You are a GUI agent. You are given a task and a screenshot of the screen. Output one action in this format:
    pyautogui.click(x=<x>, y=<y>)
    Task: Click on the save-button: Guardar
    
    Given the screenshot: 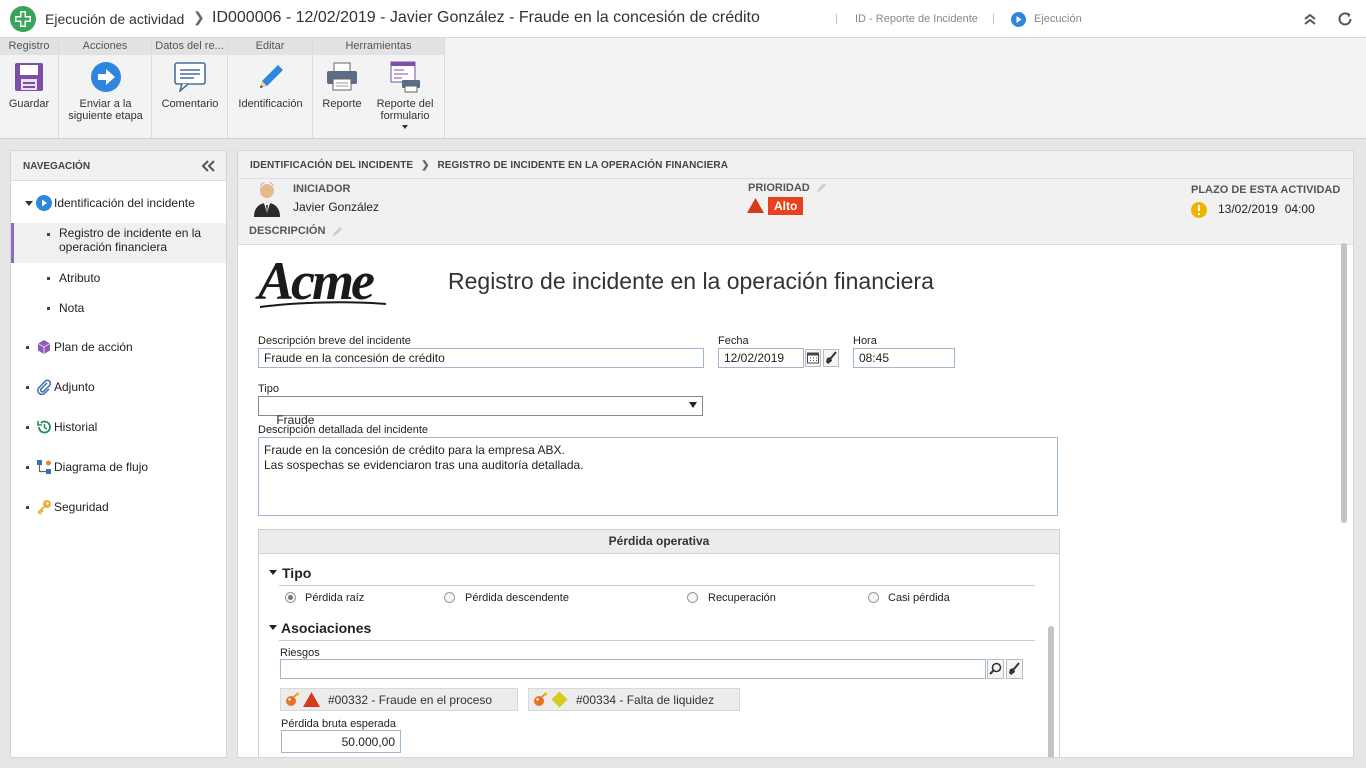 What is the action you would take?
    pyautogui.click(x=29, y=85)
    